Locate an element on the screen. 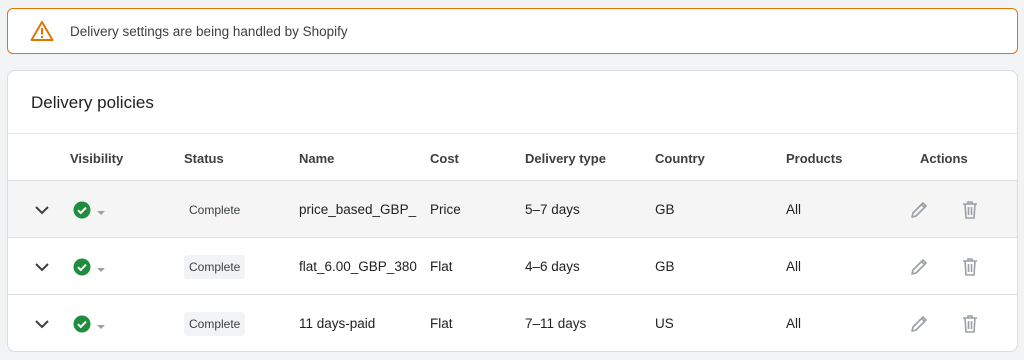  column-header-cost: Cost is located at coordinates (444, 158).